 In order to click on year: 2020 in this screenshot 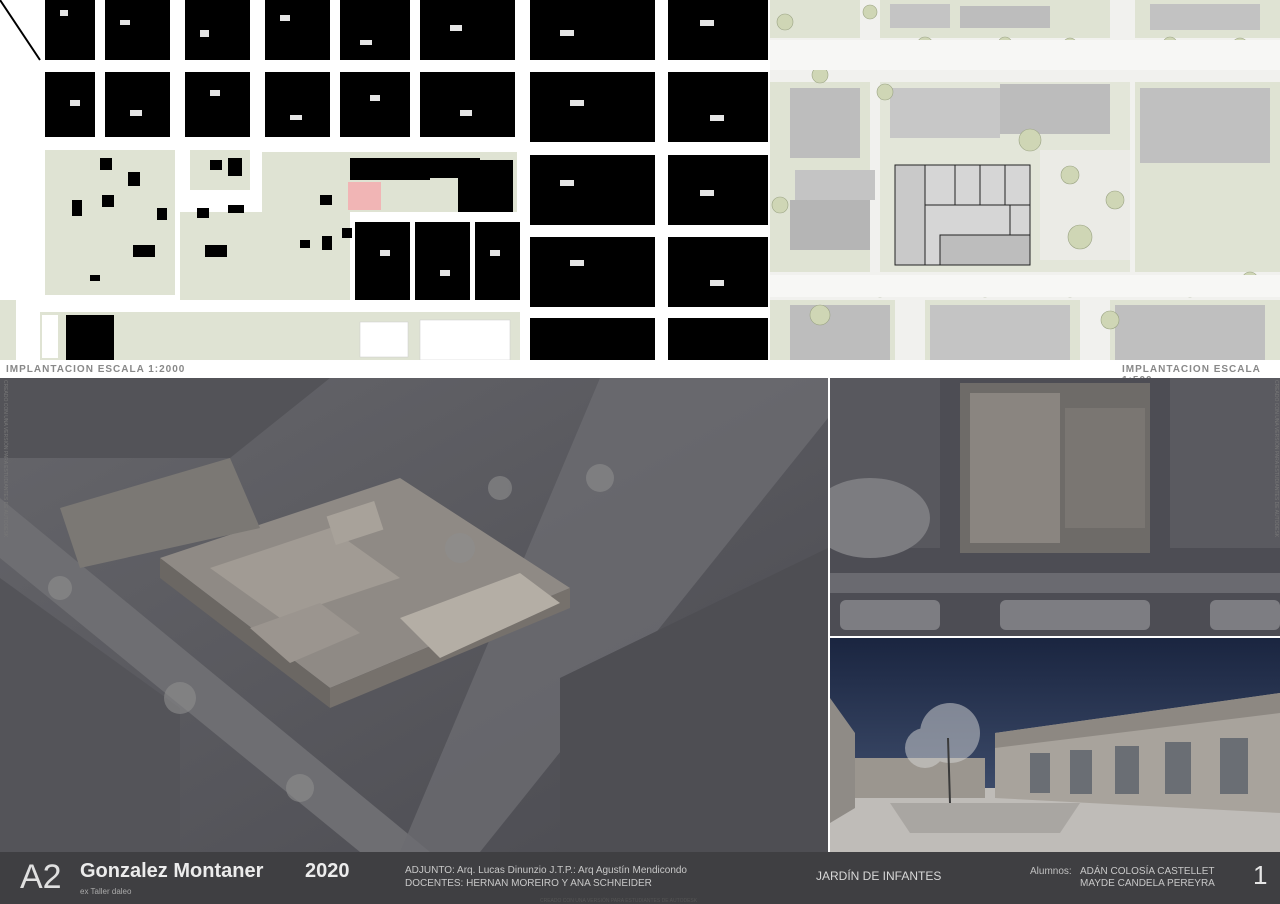, I will do `click(327, 871)`.